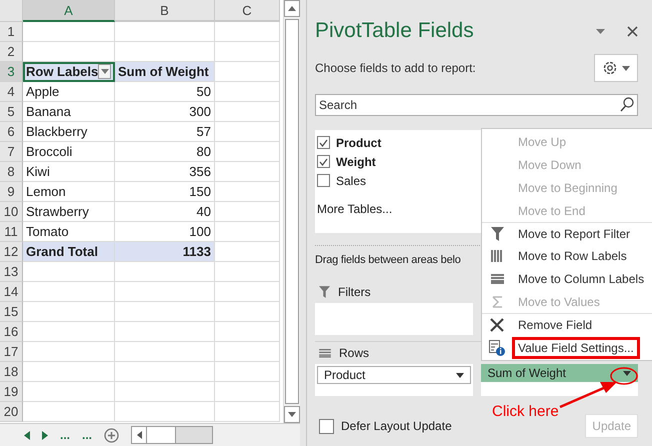 This screenshot has height=446, width=652. What do you see at coordinates (395, 31) in the screenshot?
I see `panel-title: PivotTable Fields` at bounding box center [395, 31].